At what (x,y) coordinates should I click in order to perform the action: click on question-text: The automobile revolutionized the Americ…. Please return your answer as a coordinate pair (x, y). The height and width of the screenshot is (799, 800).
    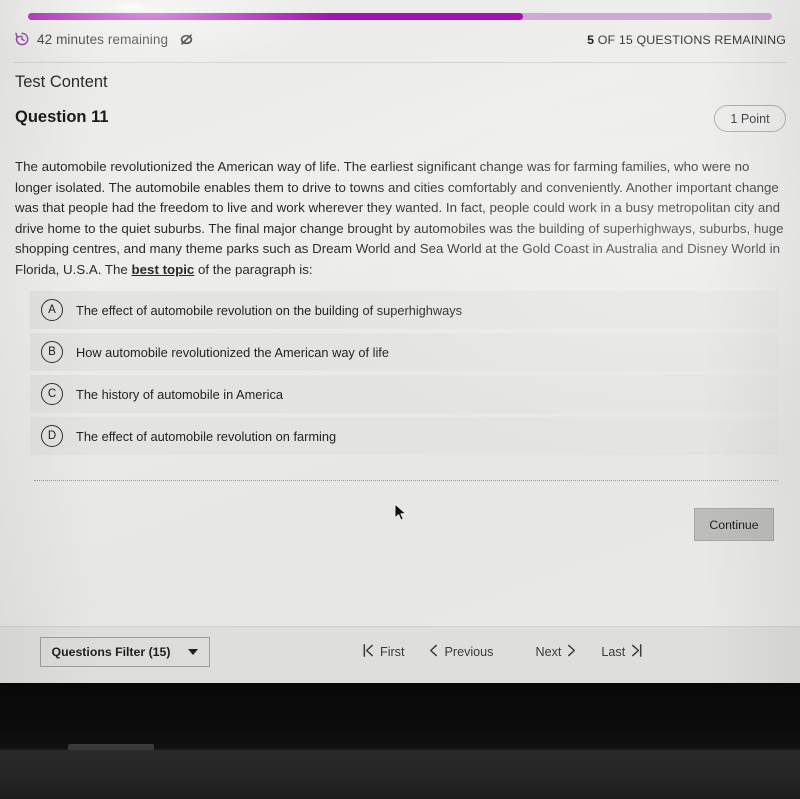
    Looking at the image, I should click on (401, 219).